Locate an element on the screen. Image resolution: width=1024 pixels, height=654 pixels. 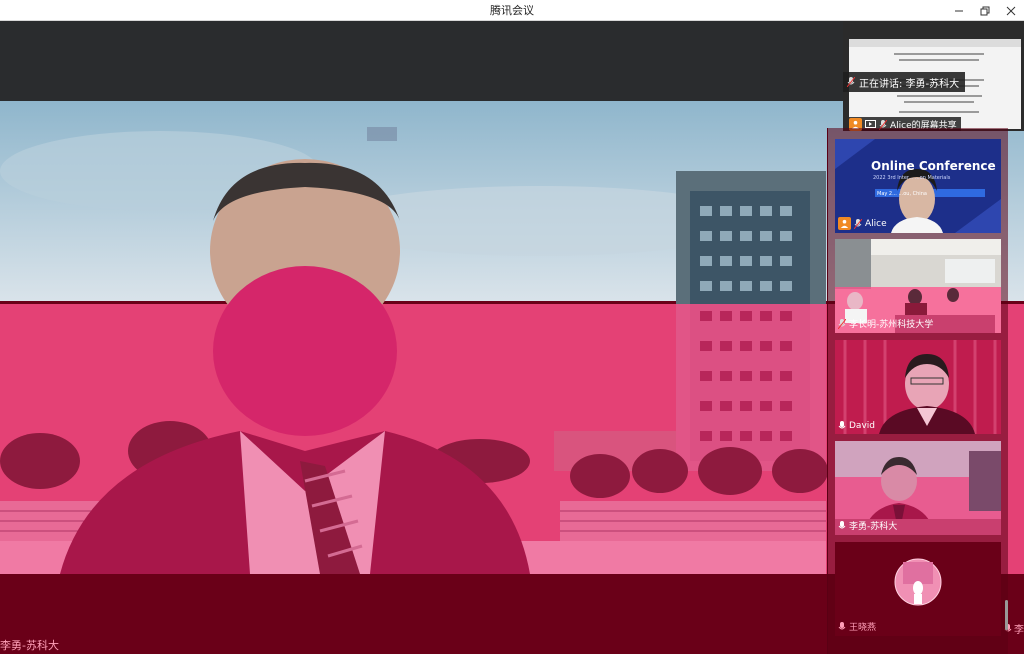
participant-name-tag: 王晓燕 is located at coordinates (857, 626).